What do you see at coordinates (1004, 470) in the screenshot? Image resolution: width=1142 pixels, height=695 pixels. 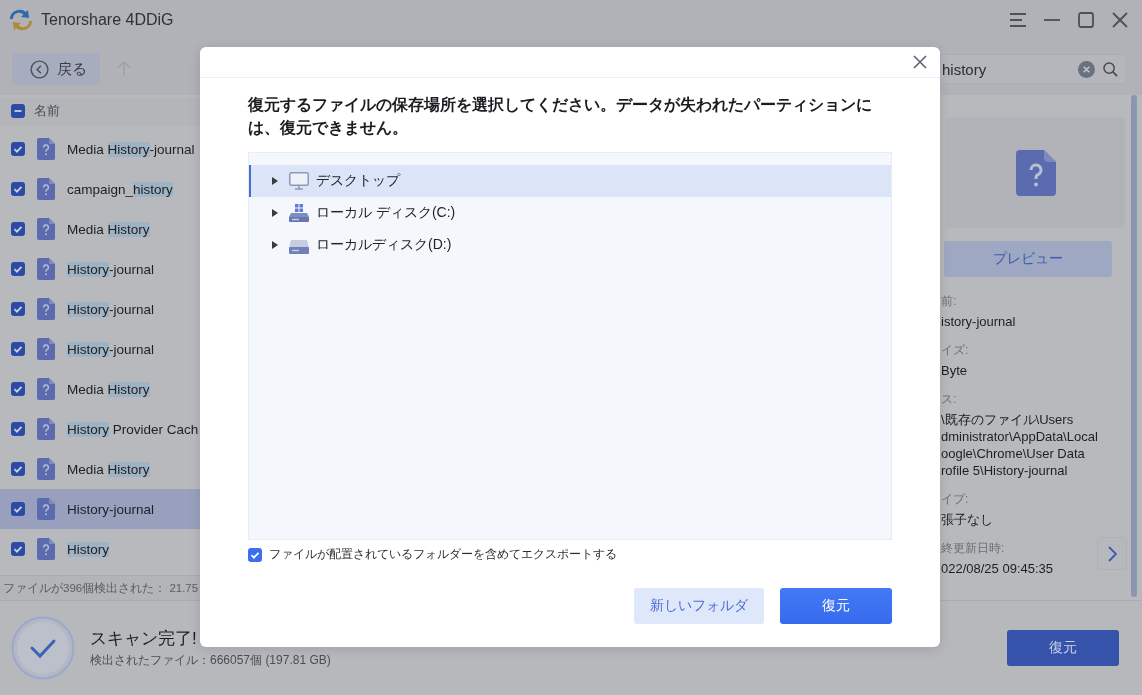 I see `detail-value: rofile 5\History-journal` at bounding box center [1004, 470].